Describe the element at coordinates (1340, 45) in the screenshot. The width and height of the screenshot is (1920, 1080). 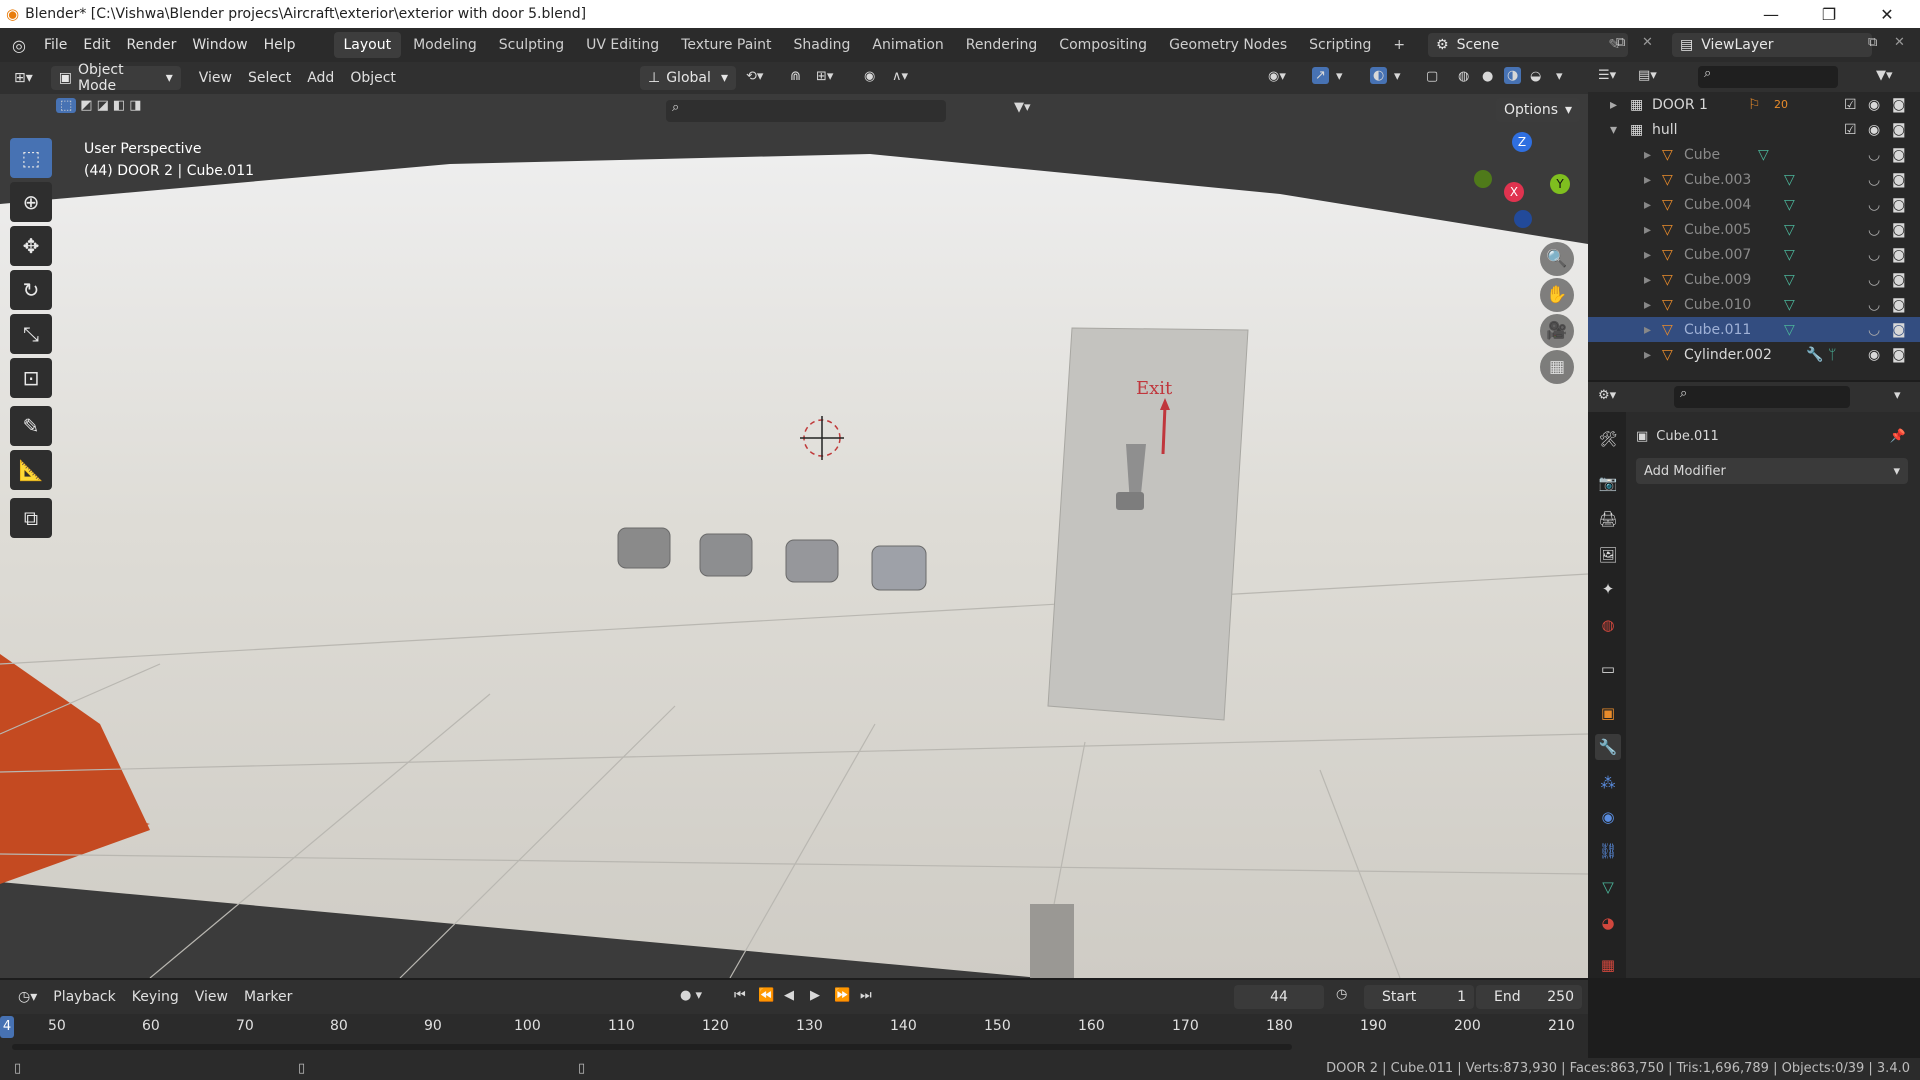
I see `tab-scripting: Scripting` at that location.